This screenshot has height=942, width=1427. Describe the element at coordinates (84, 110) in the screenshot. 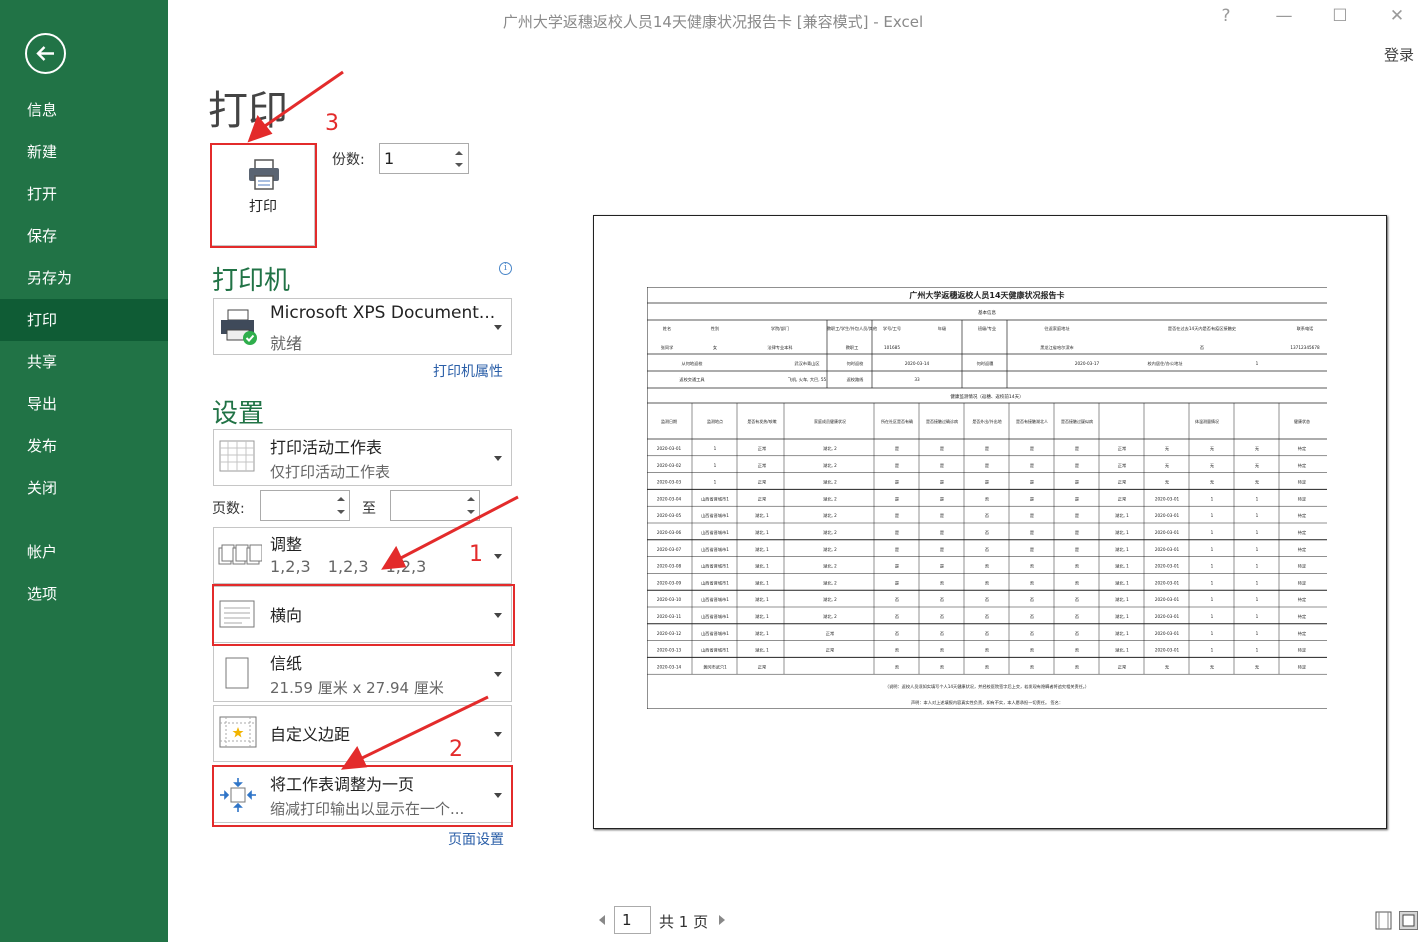

I see `nav-info: 信息` at that location.